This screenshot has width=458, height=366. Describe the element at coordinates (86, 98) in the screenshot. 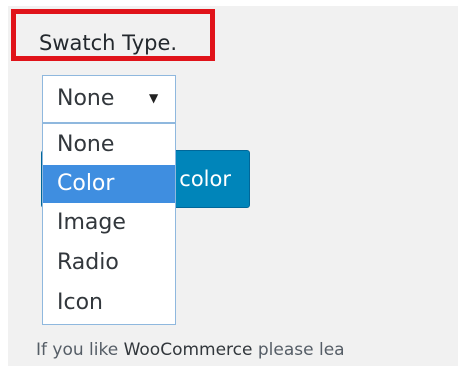

I see `select-current-value: None` at that location.